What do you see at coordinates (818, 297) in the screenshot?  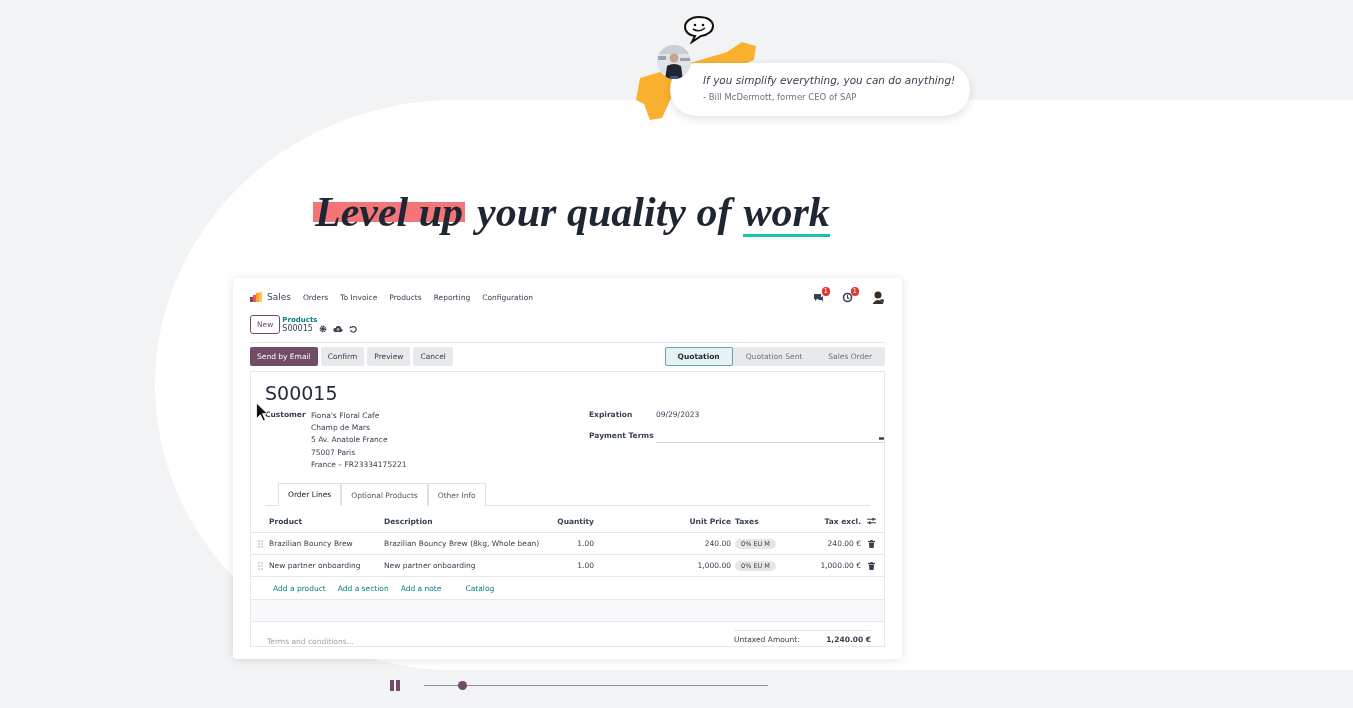 I see `chat-icon` at bounding box center [818, 297].